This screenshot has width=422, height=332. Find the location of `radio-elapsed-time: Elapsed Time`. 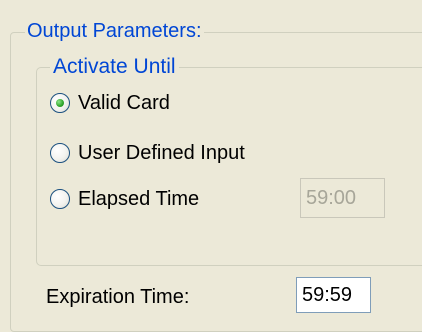

radio-elapsed-time: Elapsed Time is located at coordinates (124, 199).